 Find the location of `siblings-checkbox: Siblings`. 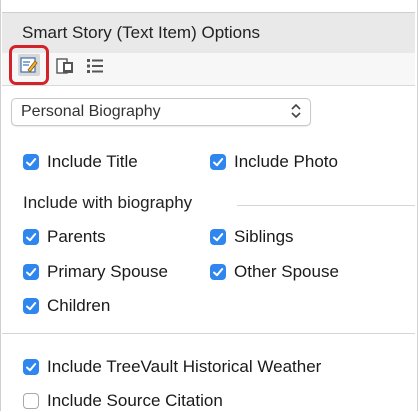

siblings-checkbox: Siblings is located at coordinates (252, 237).